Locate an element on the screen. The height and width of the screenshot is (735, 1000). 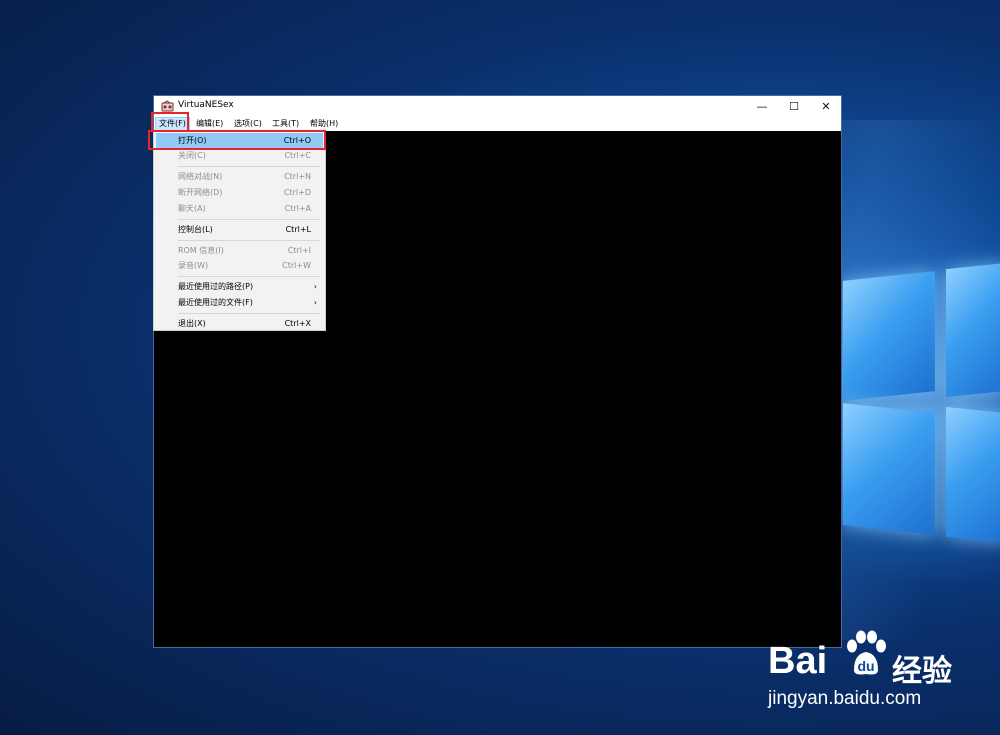
menu-item-exit: 退出(X) Ctrl+X is located at coordinates (239, 323).